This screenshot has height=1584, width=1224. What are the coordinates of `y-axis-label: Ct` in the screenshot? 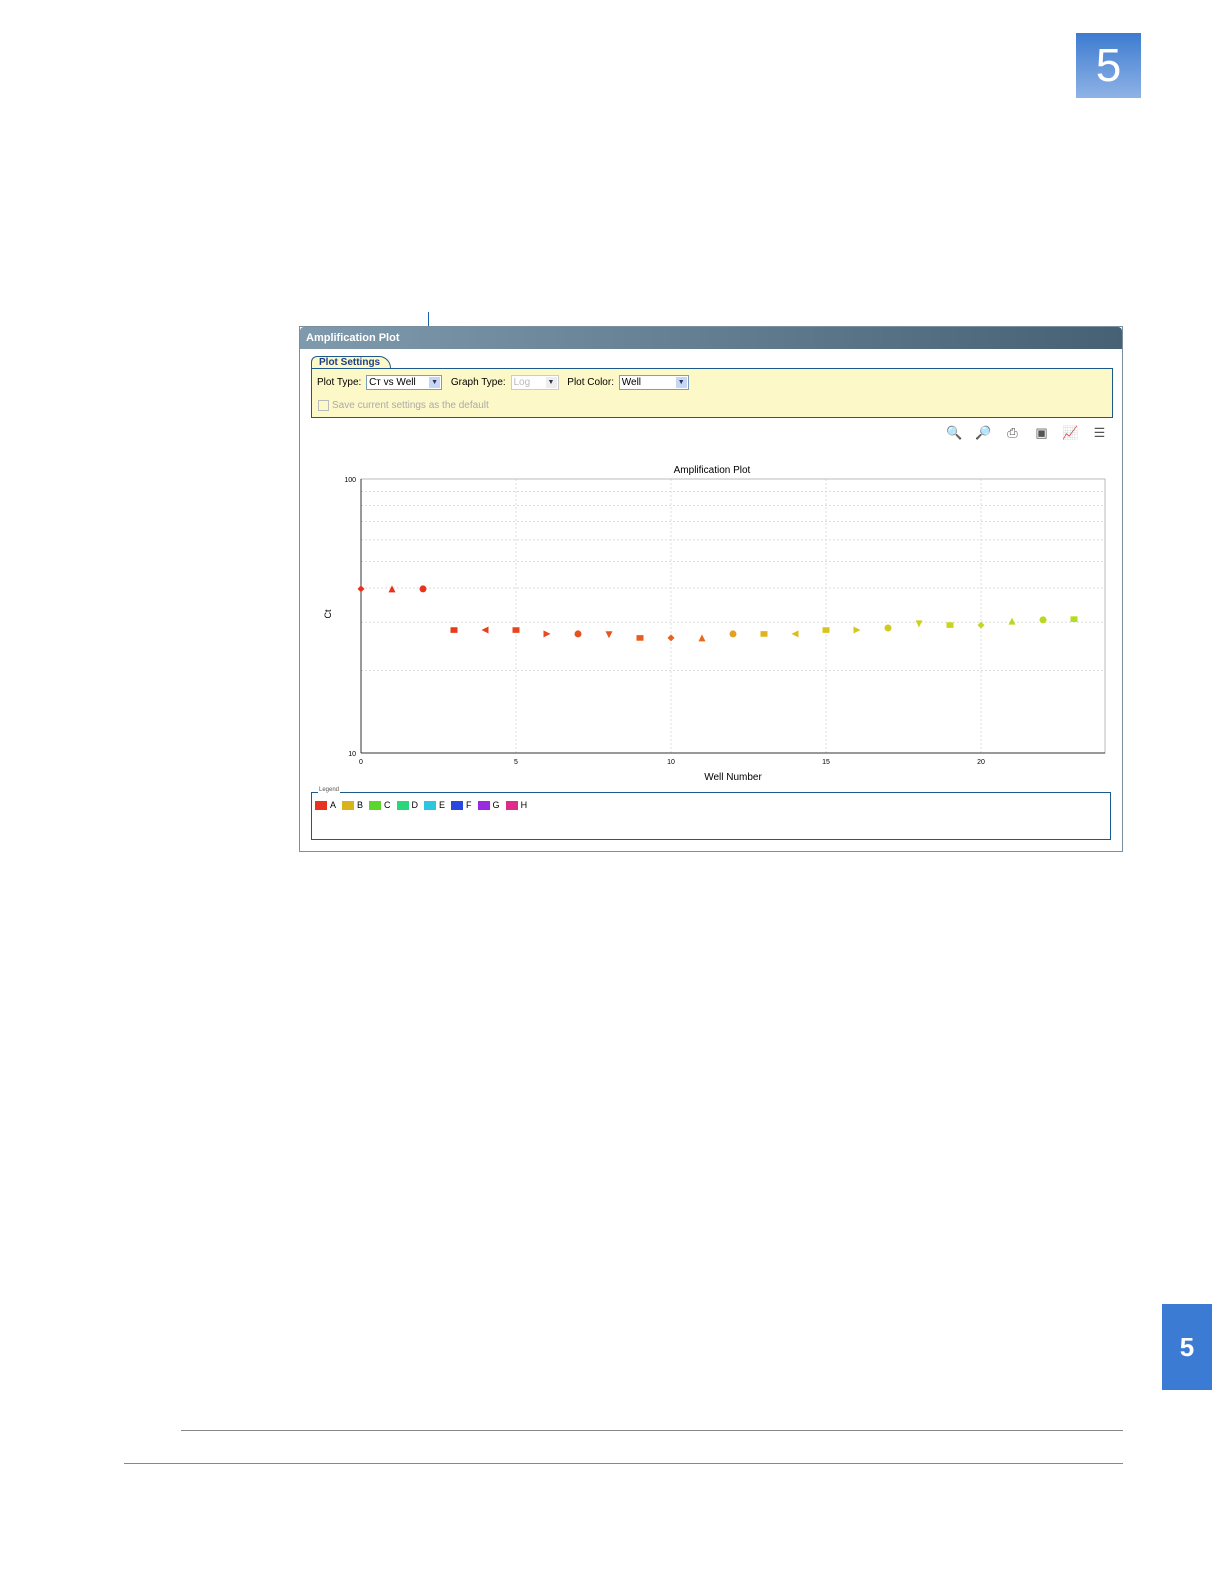 It's located at (328, 613).